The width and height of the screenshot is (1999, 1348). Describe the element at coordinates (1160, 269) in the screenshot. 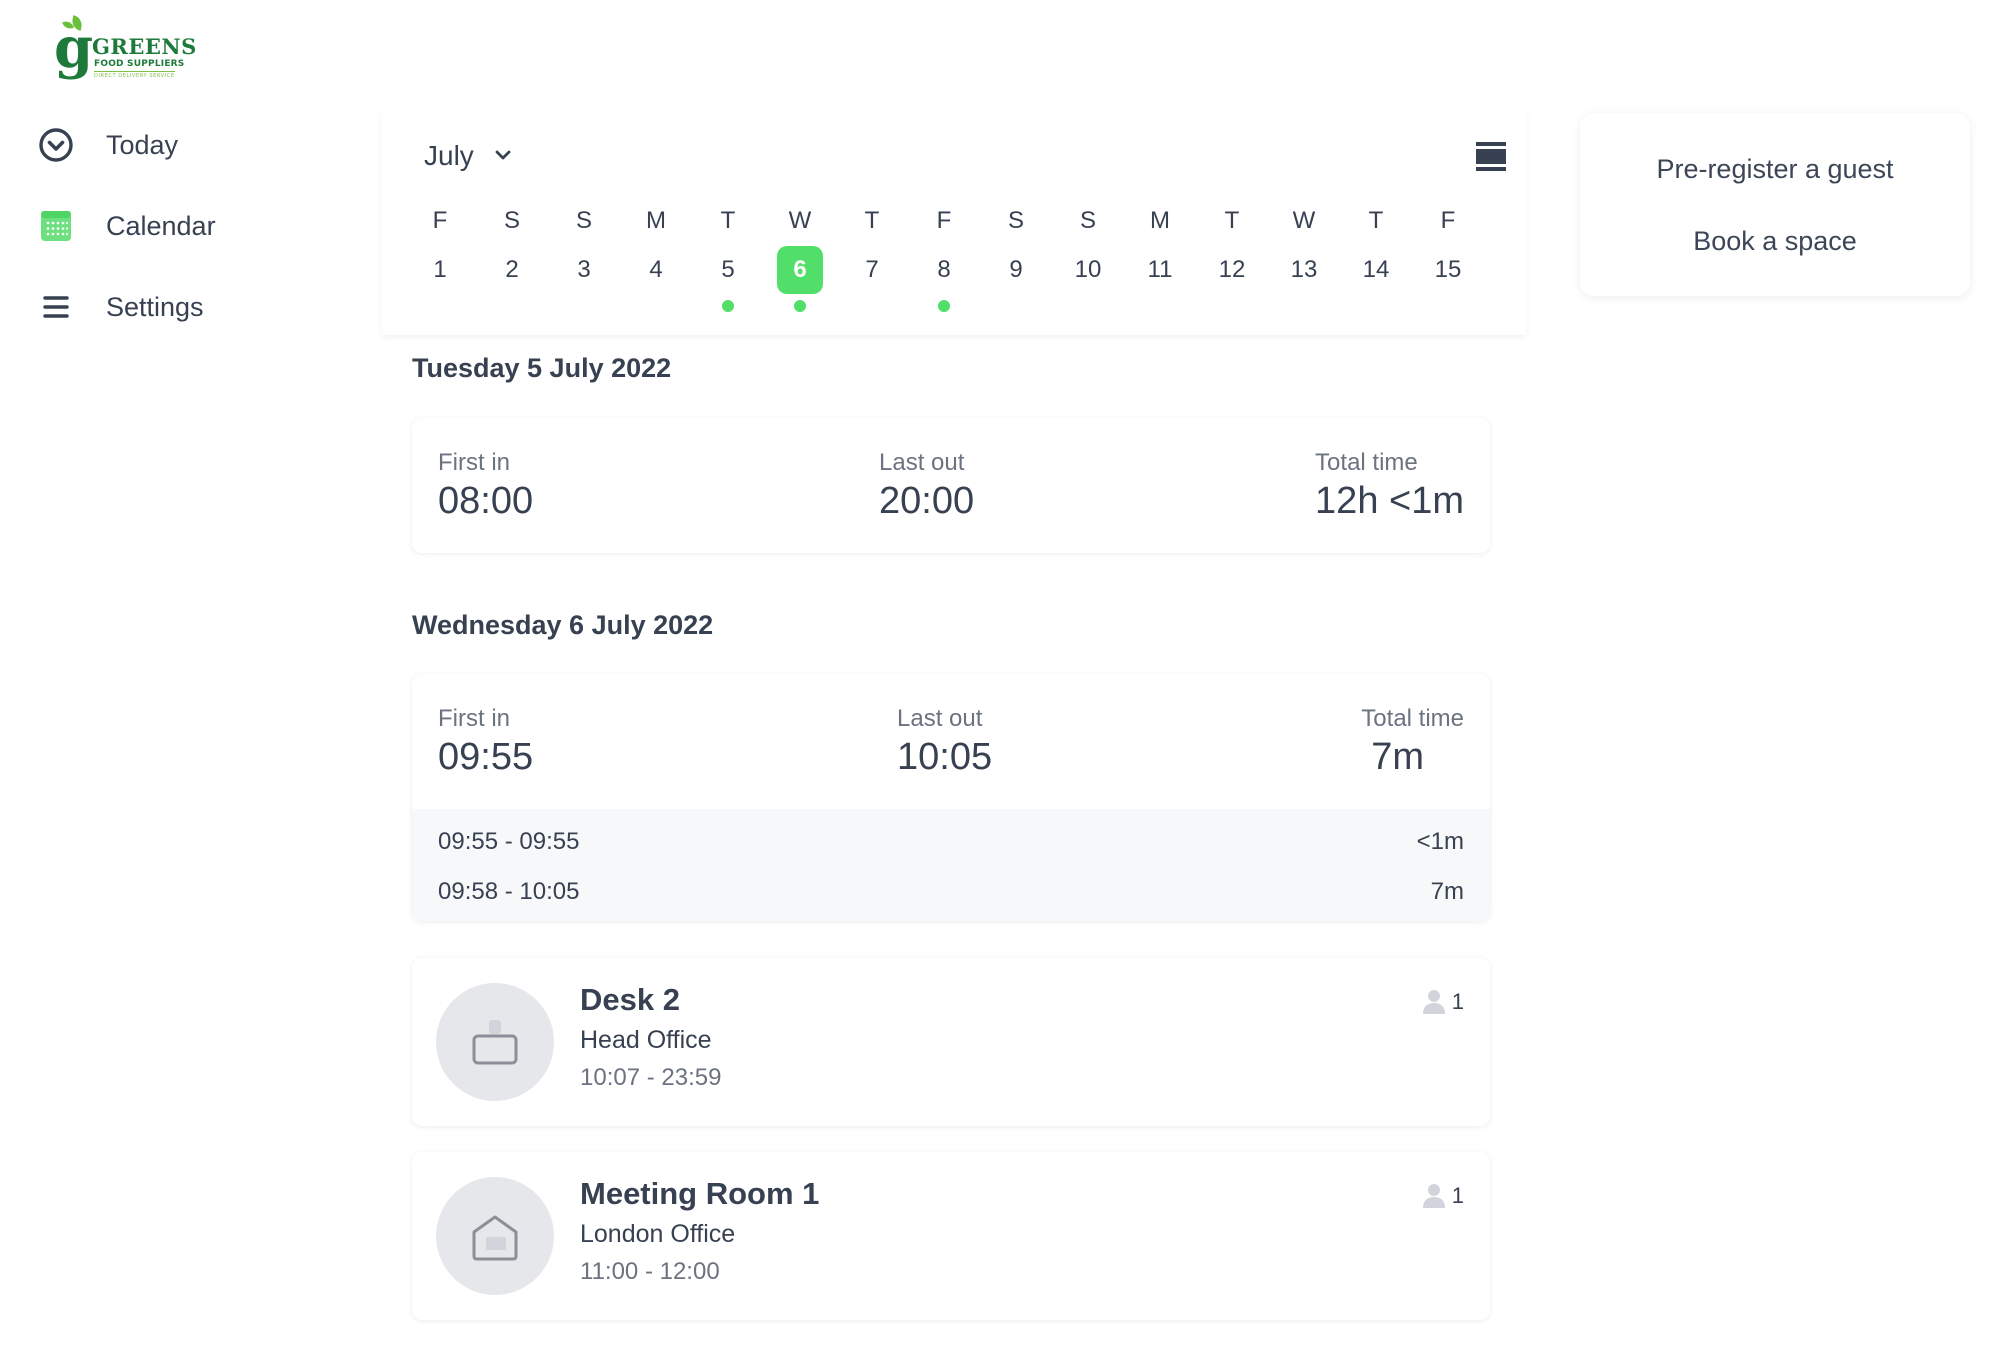

I see `day-number: 11` at that location.